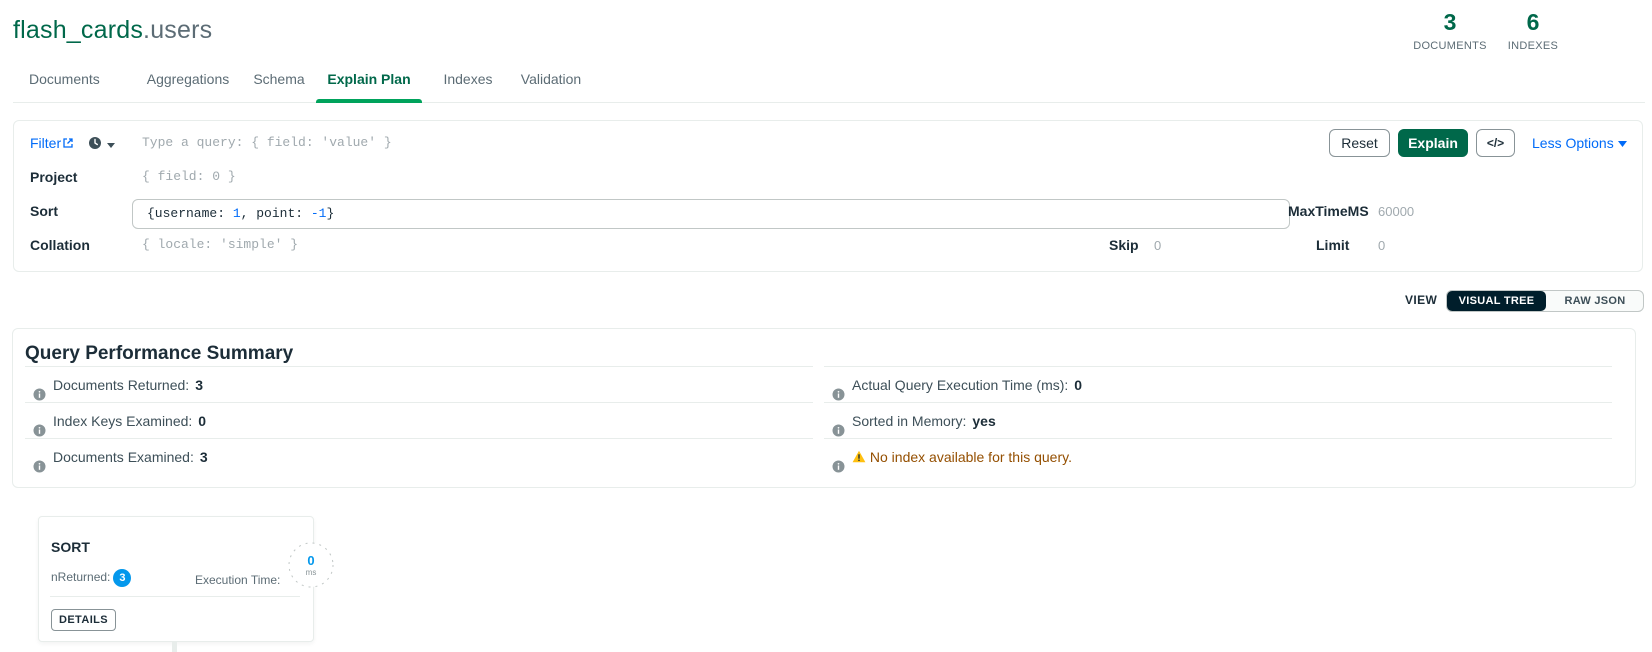 Image resolution: width=1652 pixels, height=652 pixels. What do you see at coordinates (95, 145) in the screenshot?
I see `clock-icon` at bounding box center [95, 145].